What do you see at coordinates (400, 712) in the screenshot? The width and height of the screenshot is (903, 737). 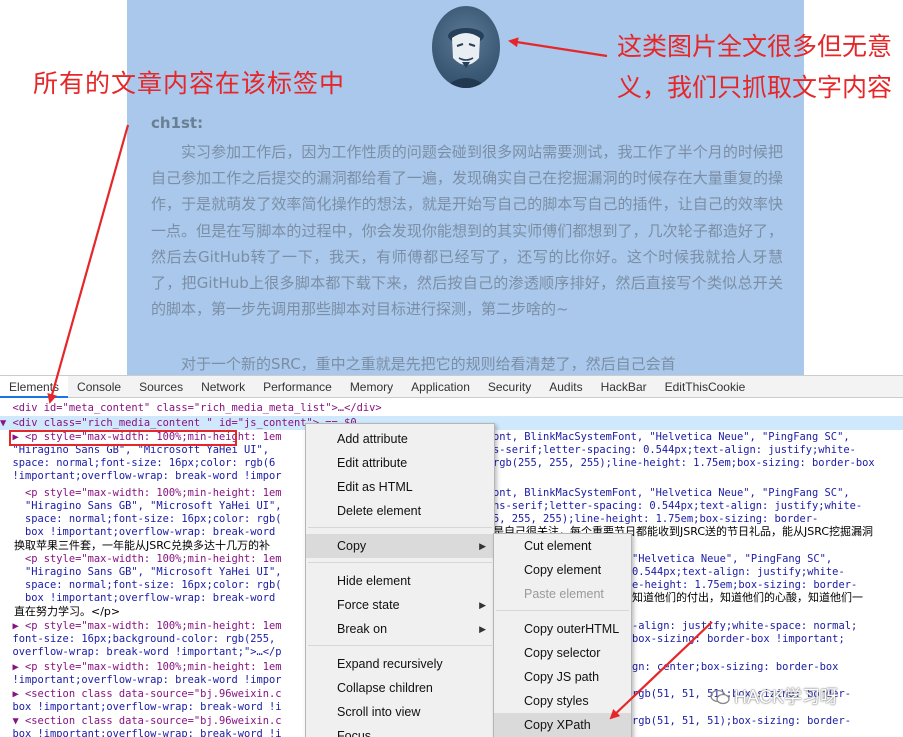 I see `menu-item-scroll-into-view: Scroll into view` at bounding box center [400, 712].